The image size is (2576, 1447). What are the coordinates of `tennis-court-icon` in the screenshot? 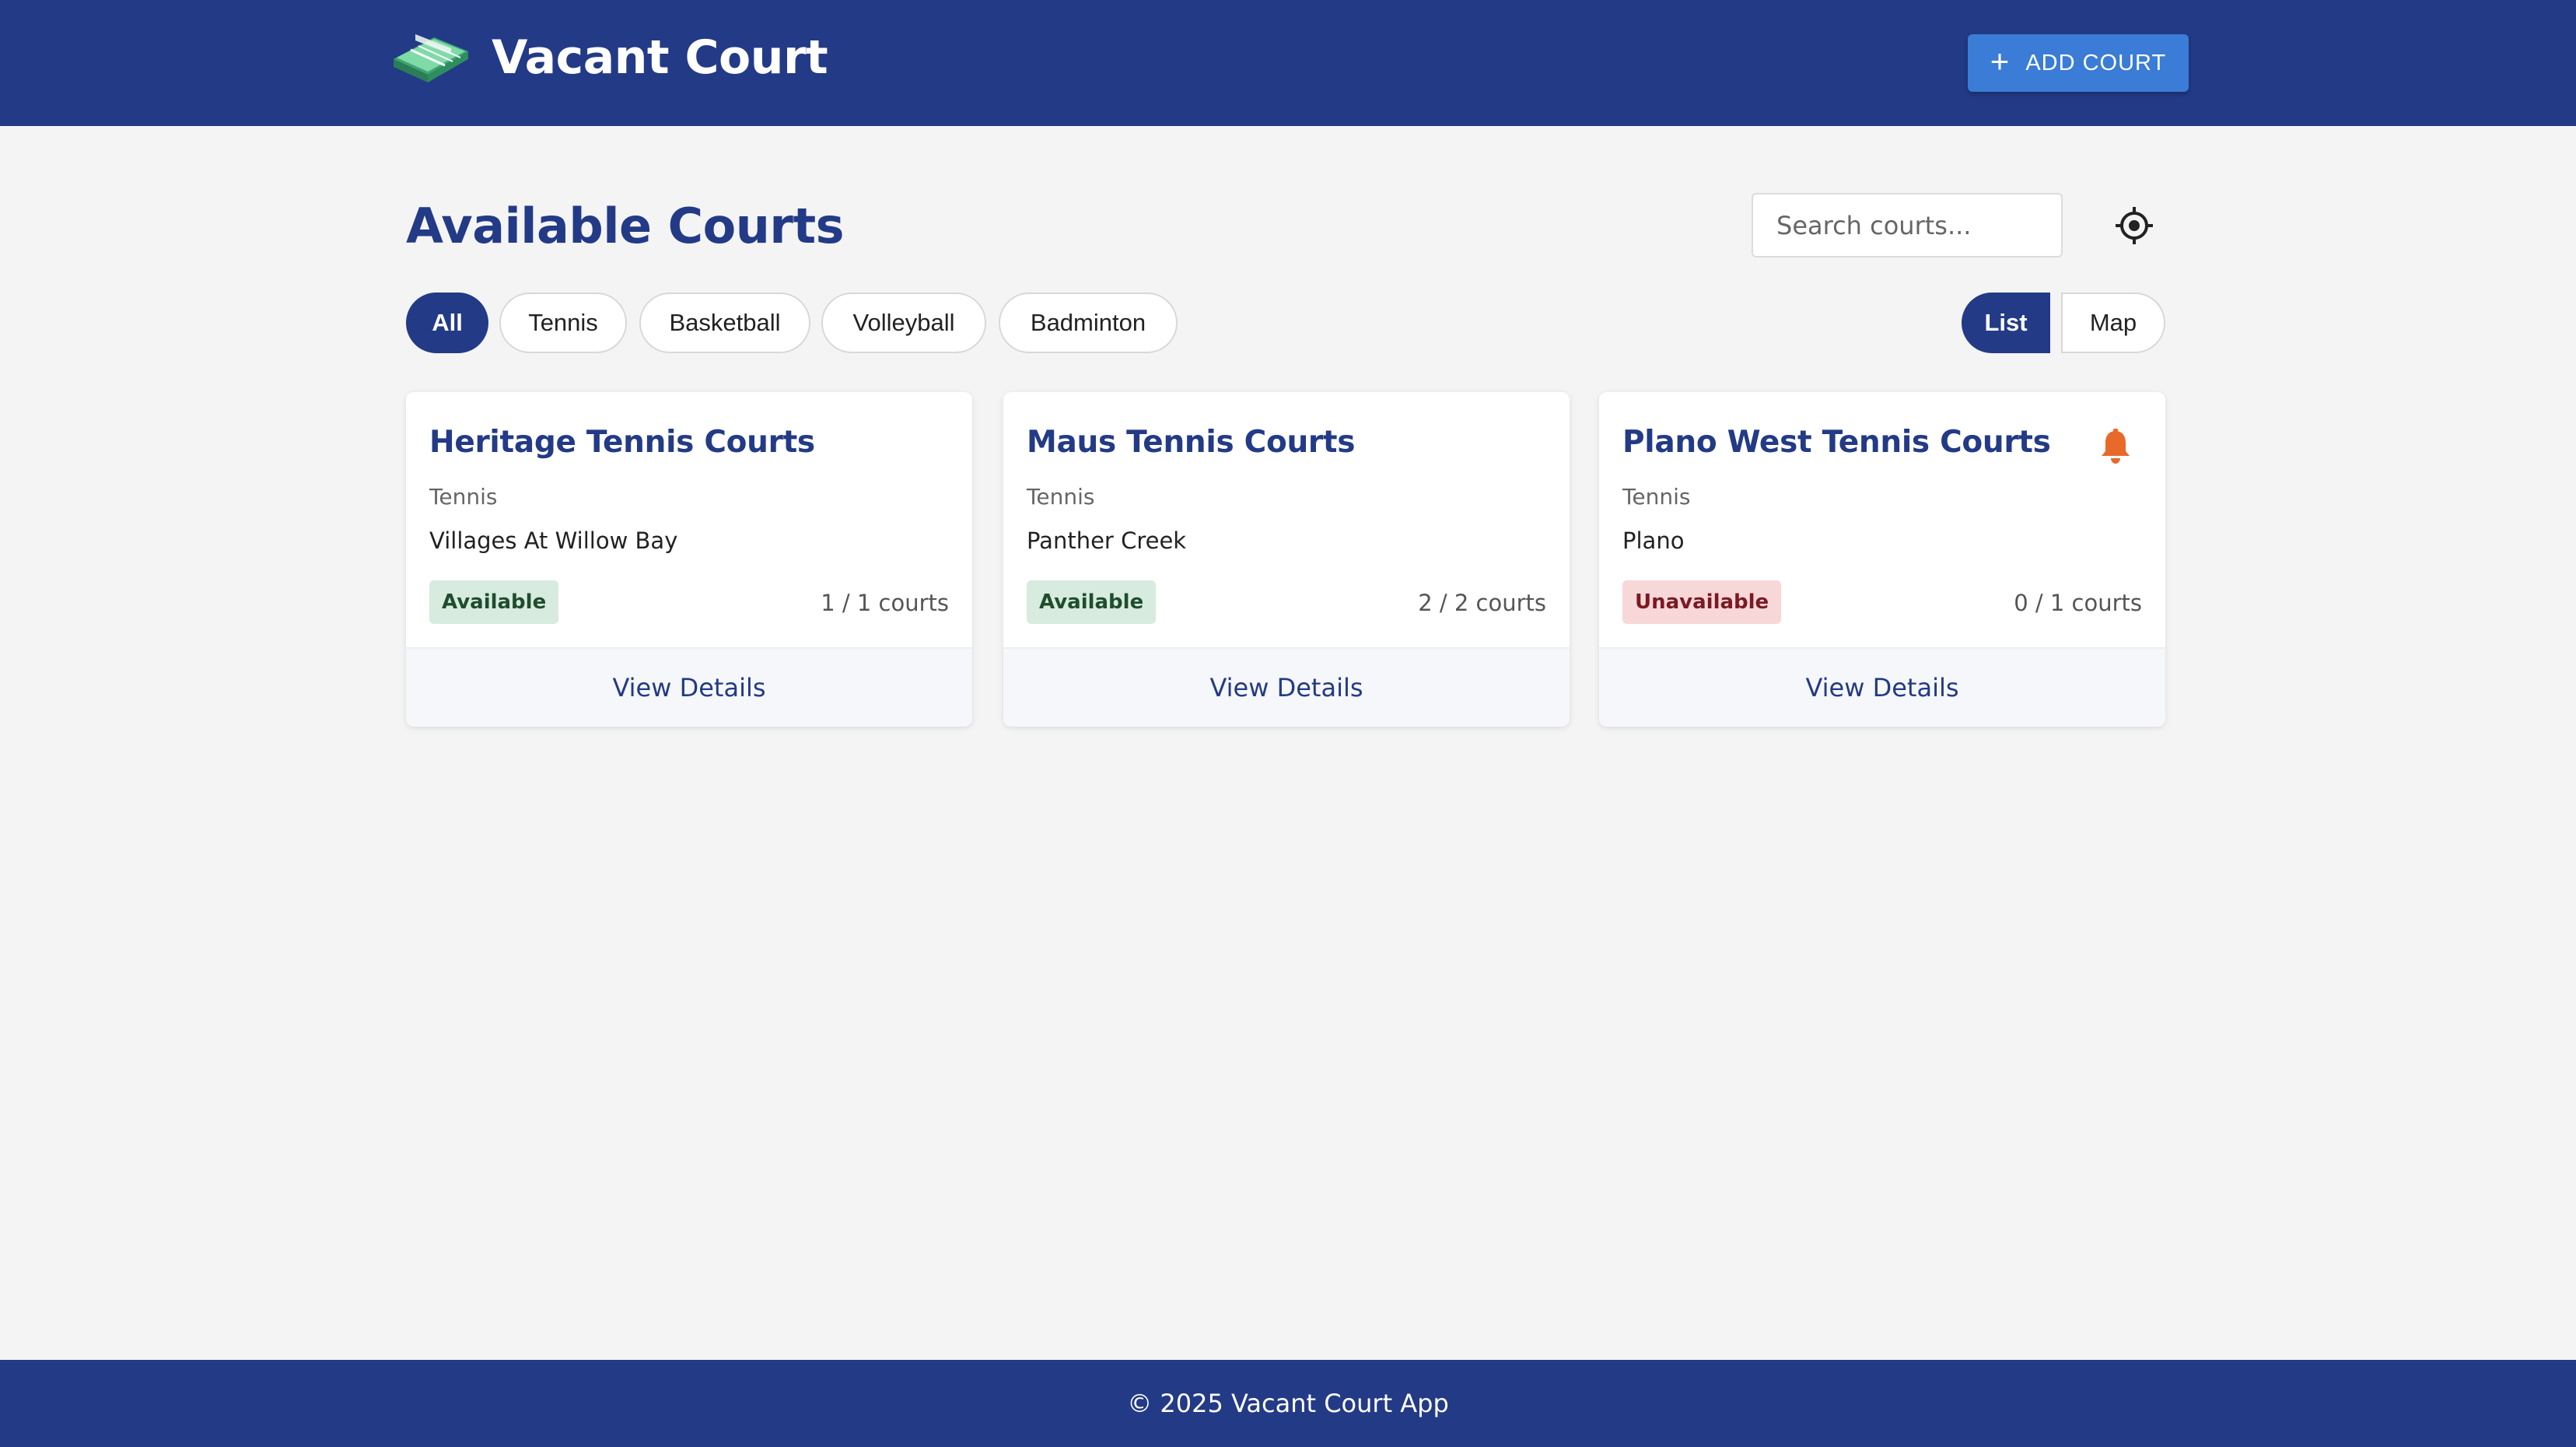 It's located at (430, 56).